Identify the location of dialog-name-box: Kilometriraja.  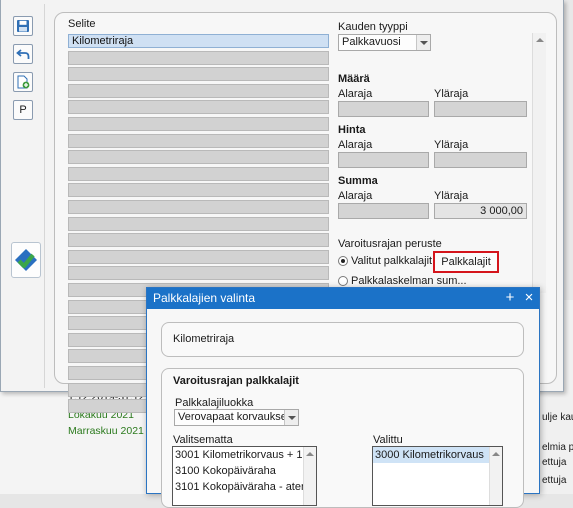
(342, 339).